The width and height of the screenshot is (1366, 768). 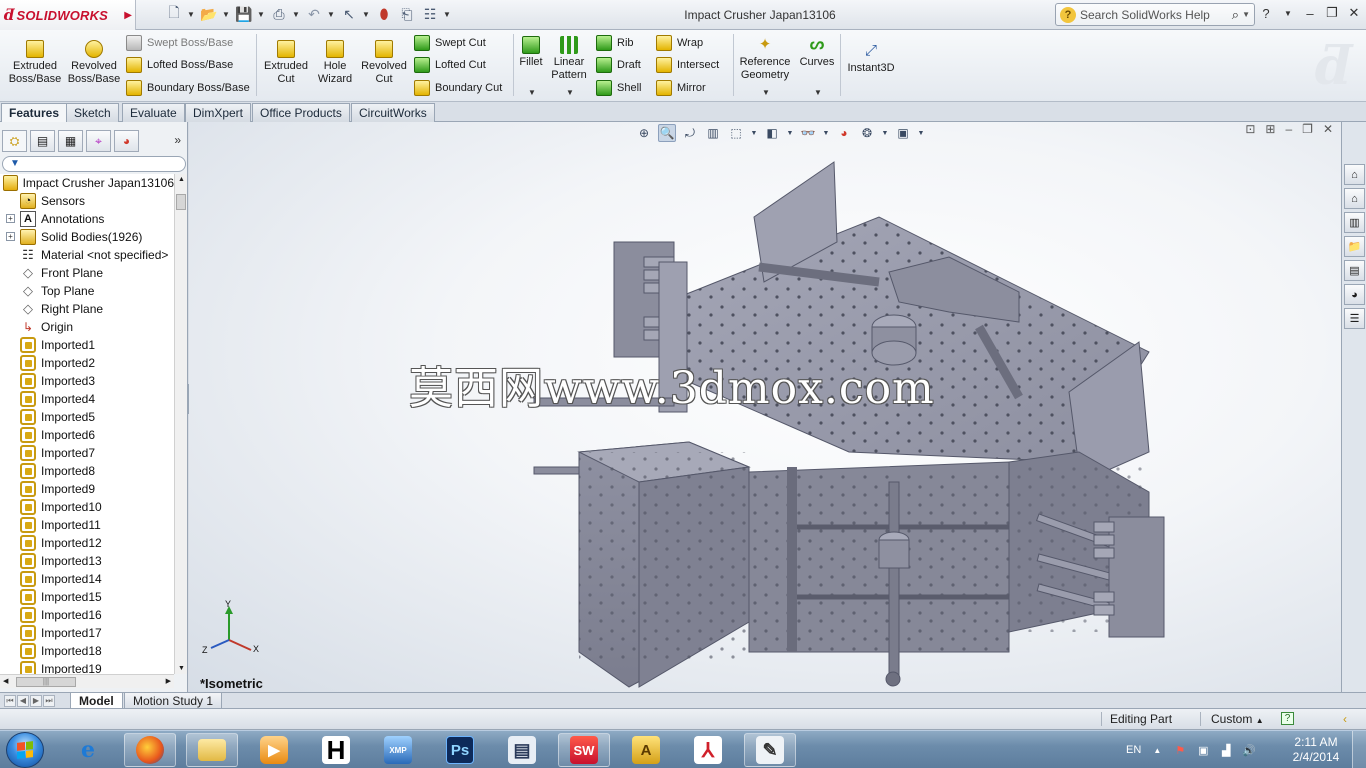 I want to click on scroll-up-icon: ▲, so click(x=181, y=179).